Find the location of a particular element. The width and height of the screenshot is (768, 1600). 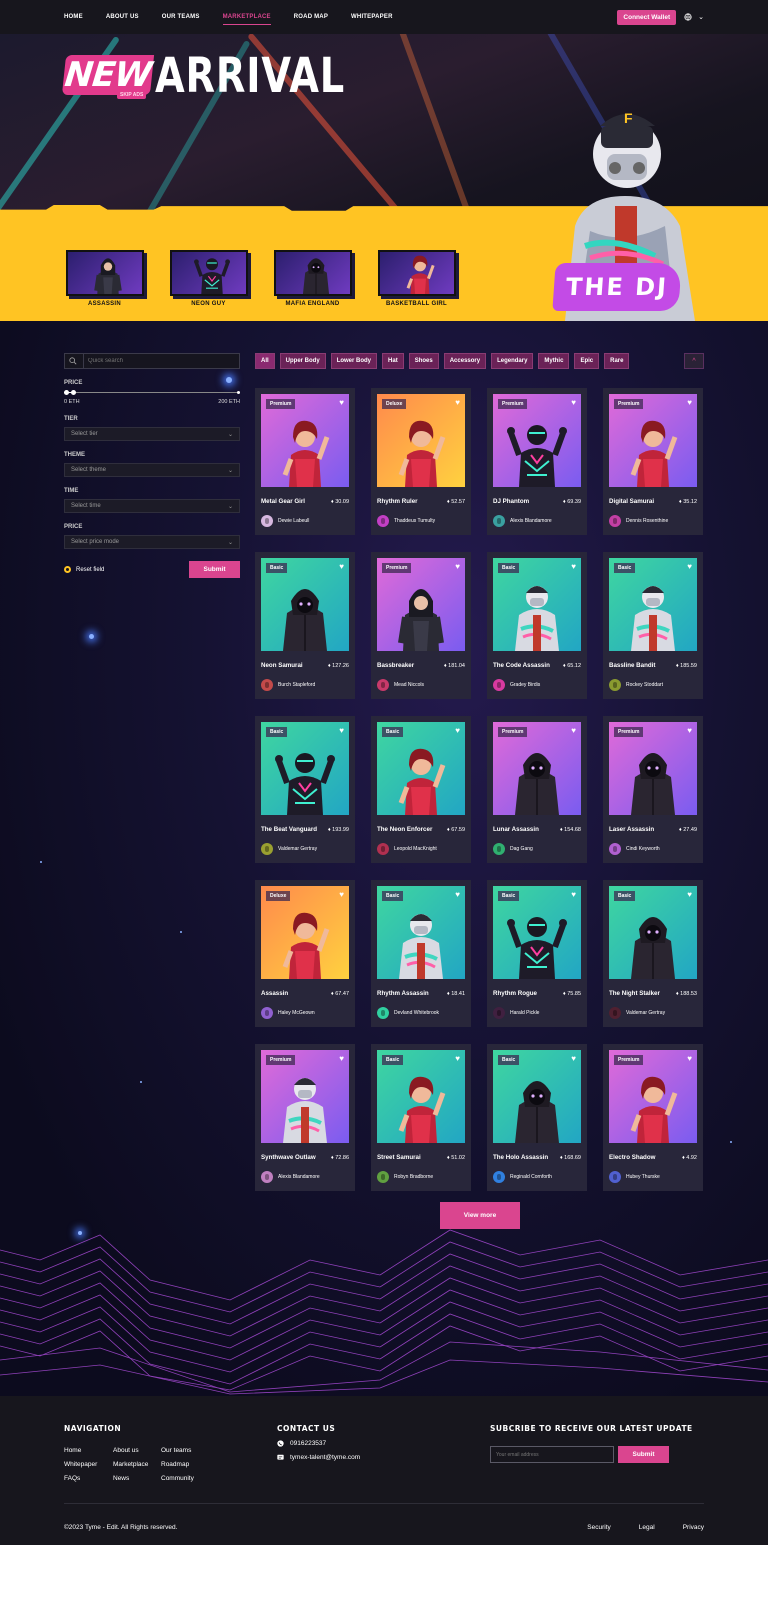

category-chip-all: All is located at coordinates (265, 361).